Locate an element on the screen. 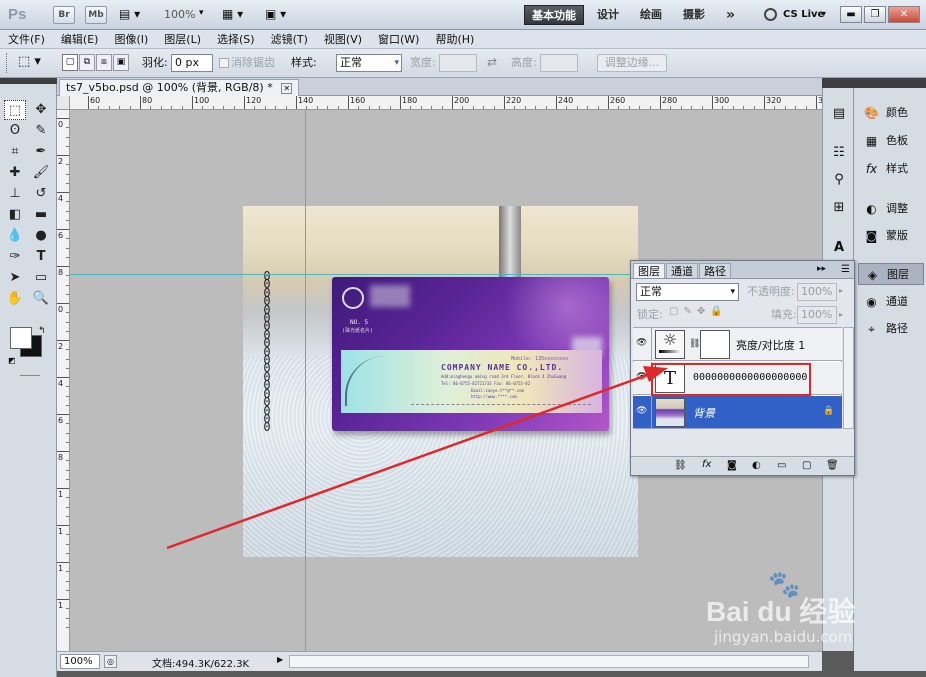  history-brush-tool-icon: ↺ is located at coordinates (41, 194).